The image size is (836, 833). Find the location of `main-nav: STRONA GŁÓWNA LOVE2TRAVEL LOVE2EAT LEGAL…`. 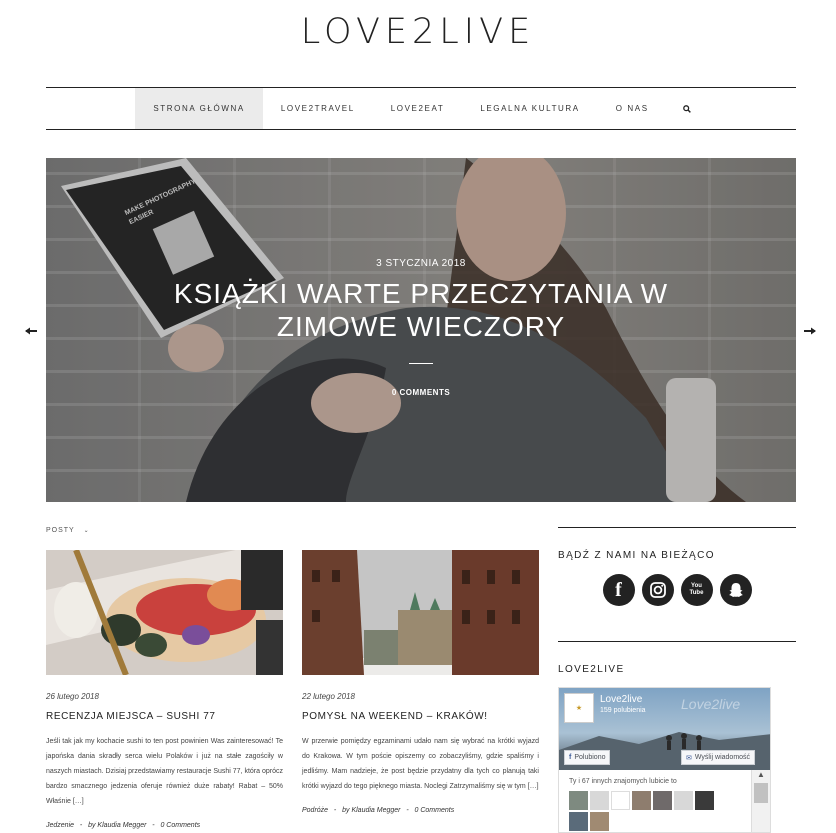

main-nav: STRONA GŁÓWNA LOVE2TRAVEL LOVE2EAT LEGAL… is located at coordinates (421, 108).